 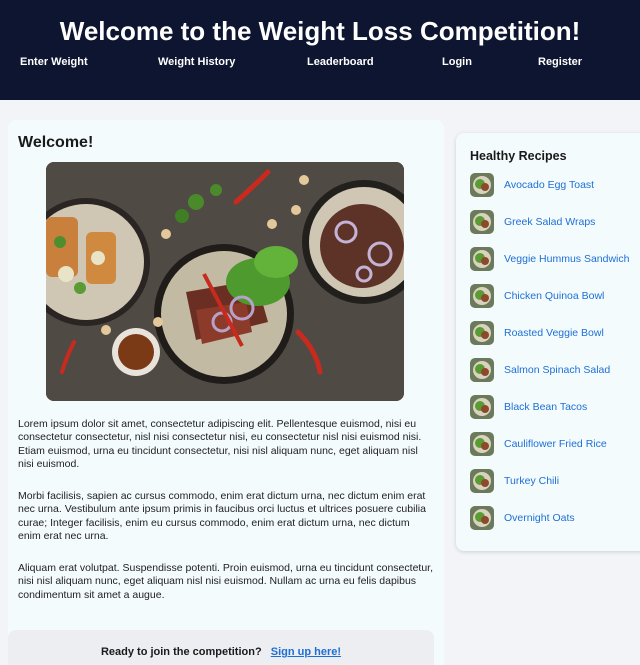 I want to click on recipe-link: Avocado Egg Toast, so click(x=549, y=185).